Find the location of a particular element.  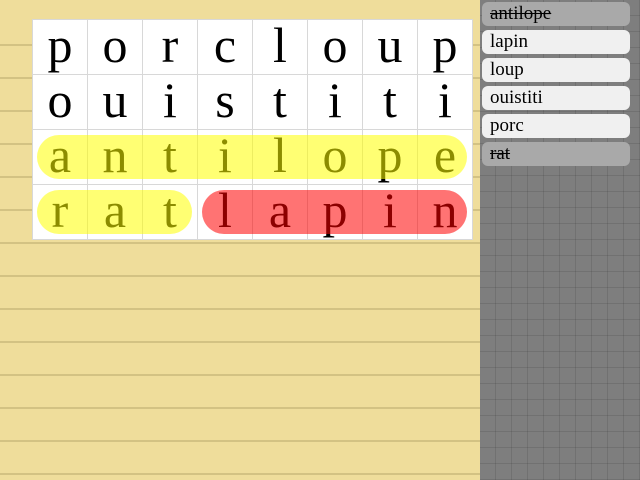

grid-cell: c is located at coordinates (225, 47).